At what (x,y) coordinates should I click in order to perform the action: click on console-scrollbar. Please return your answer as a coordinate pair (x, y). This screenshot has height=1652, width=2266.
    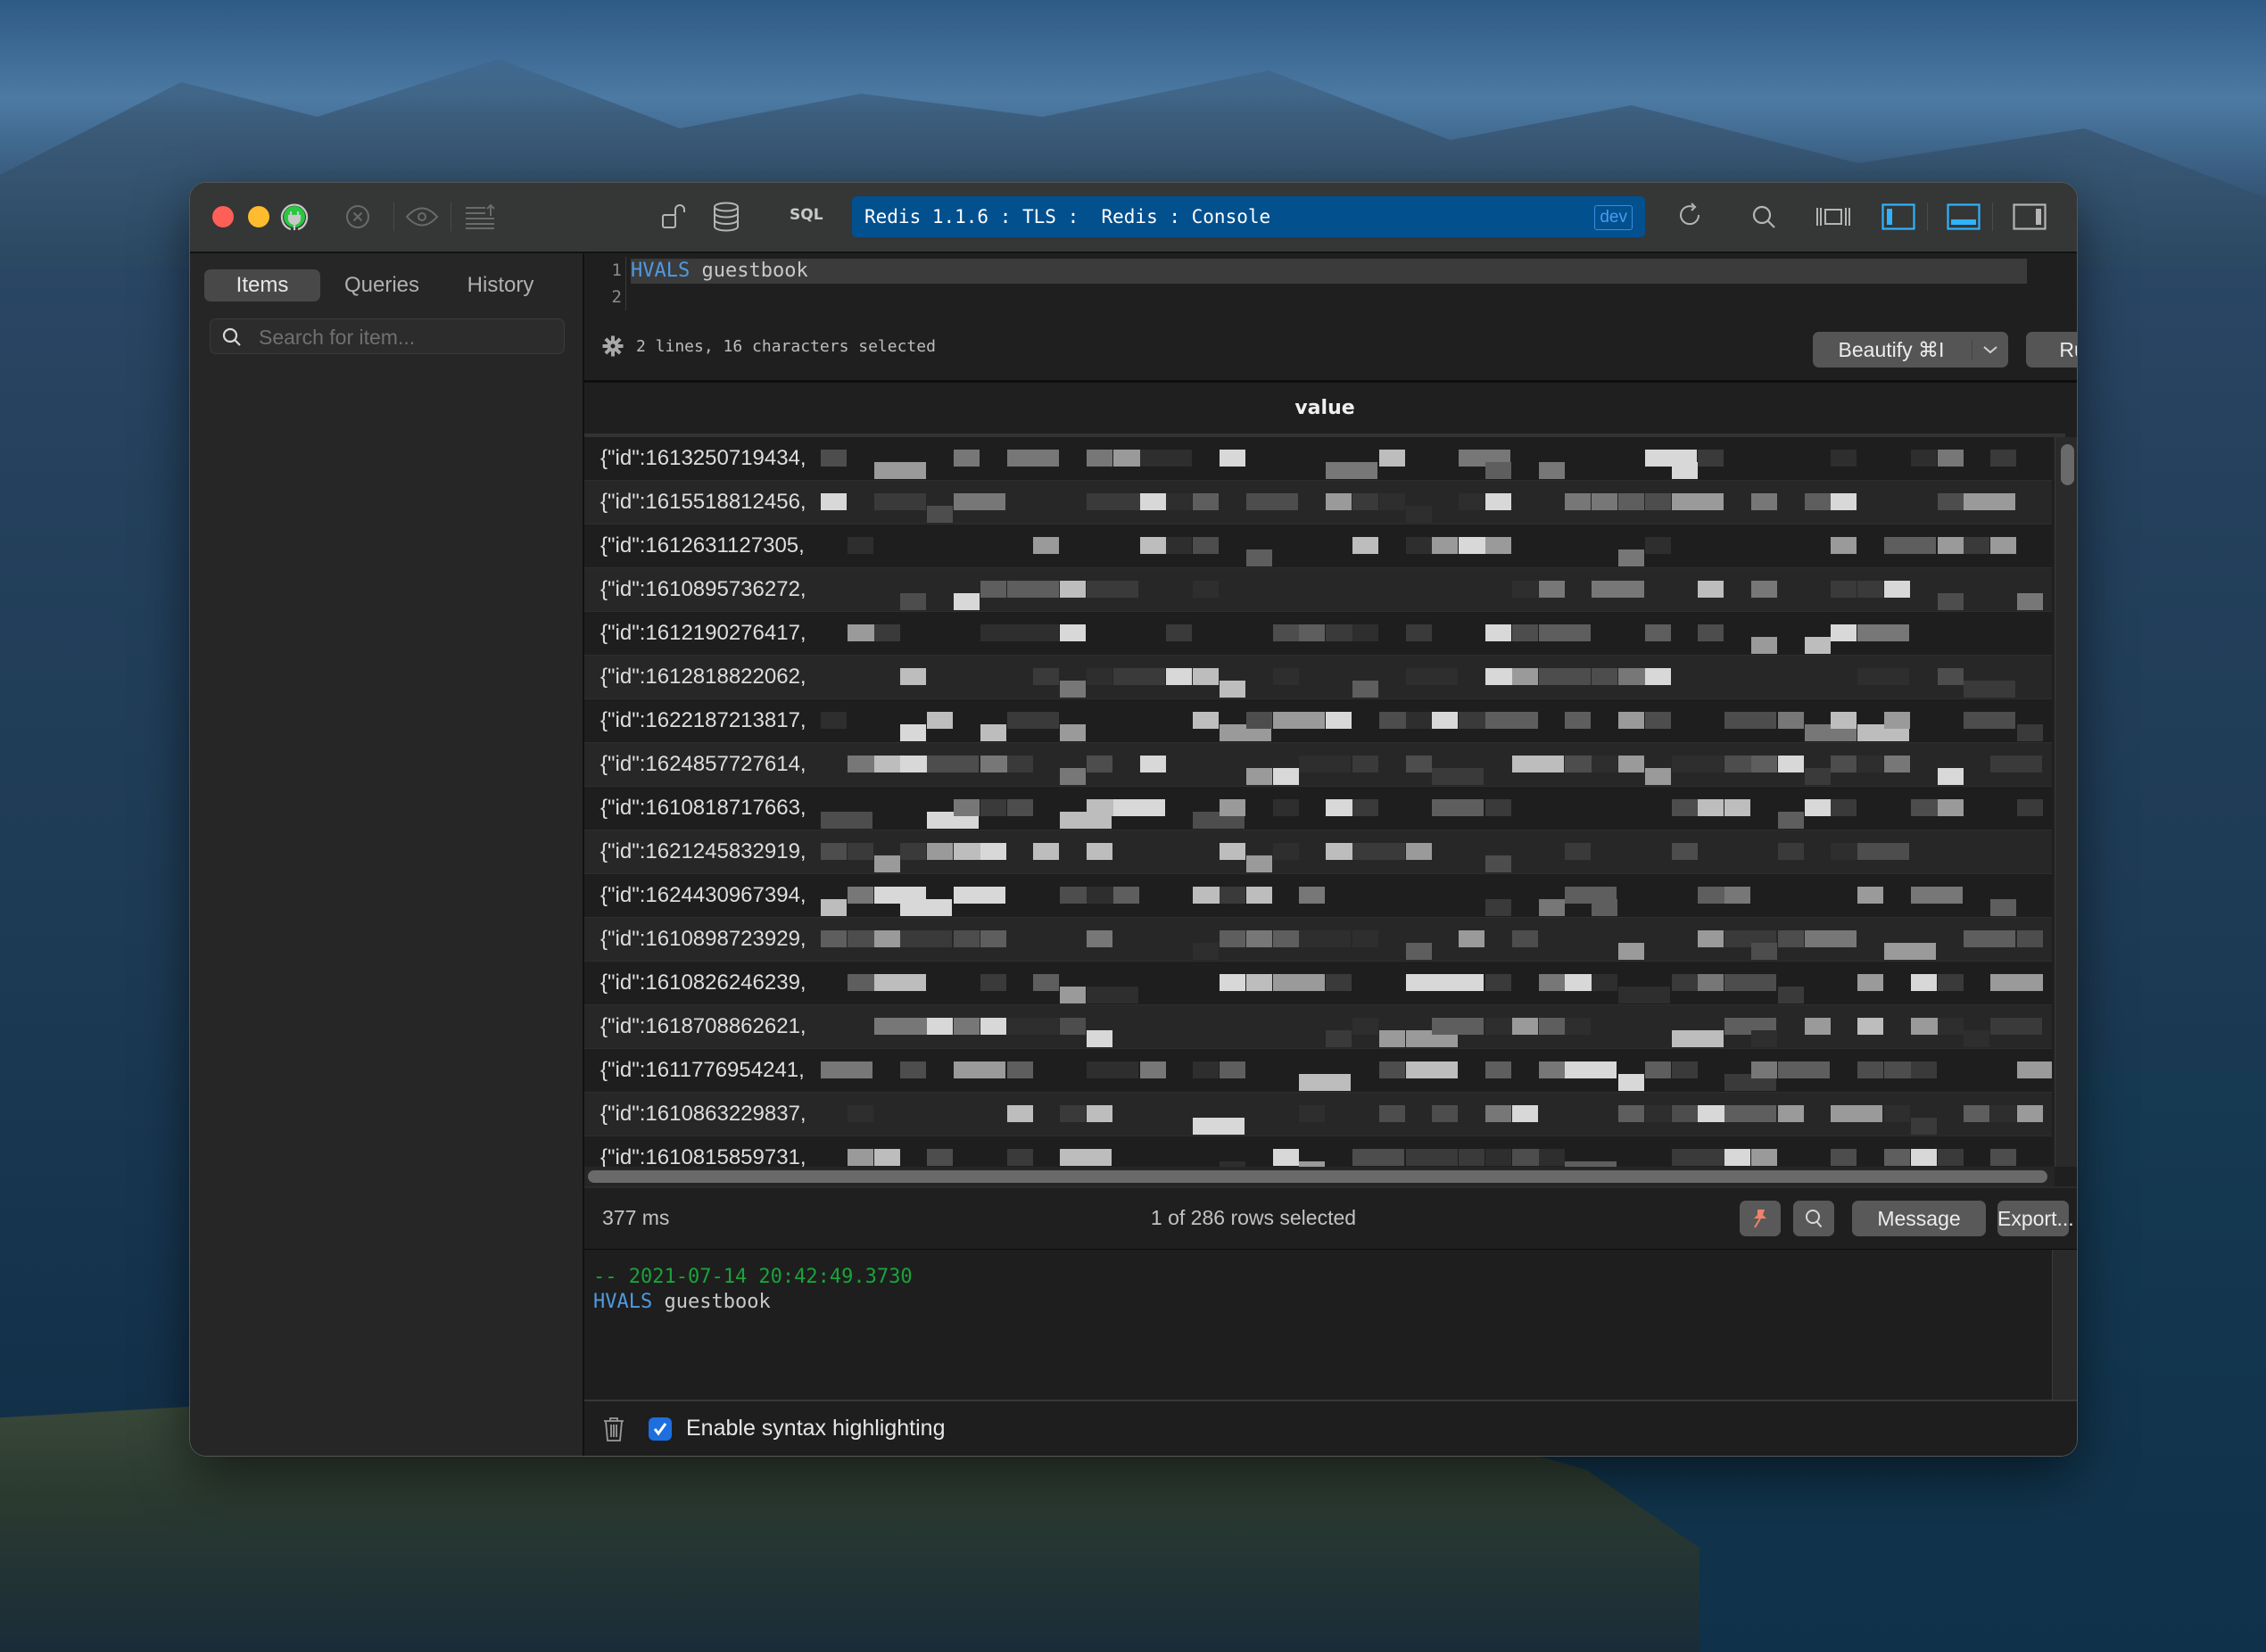
    Looking at the image, I should click on (2064, 1325).